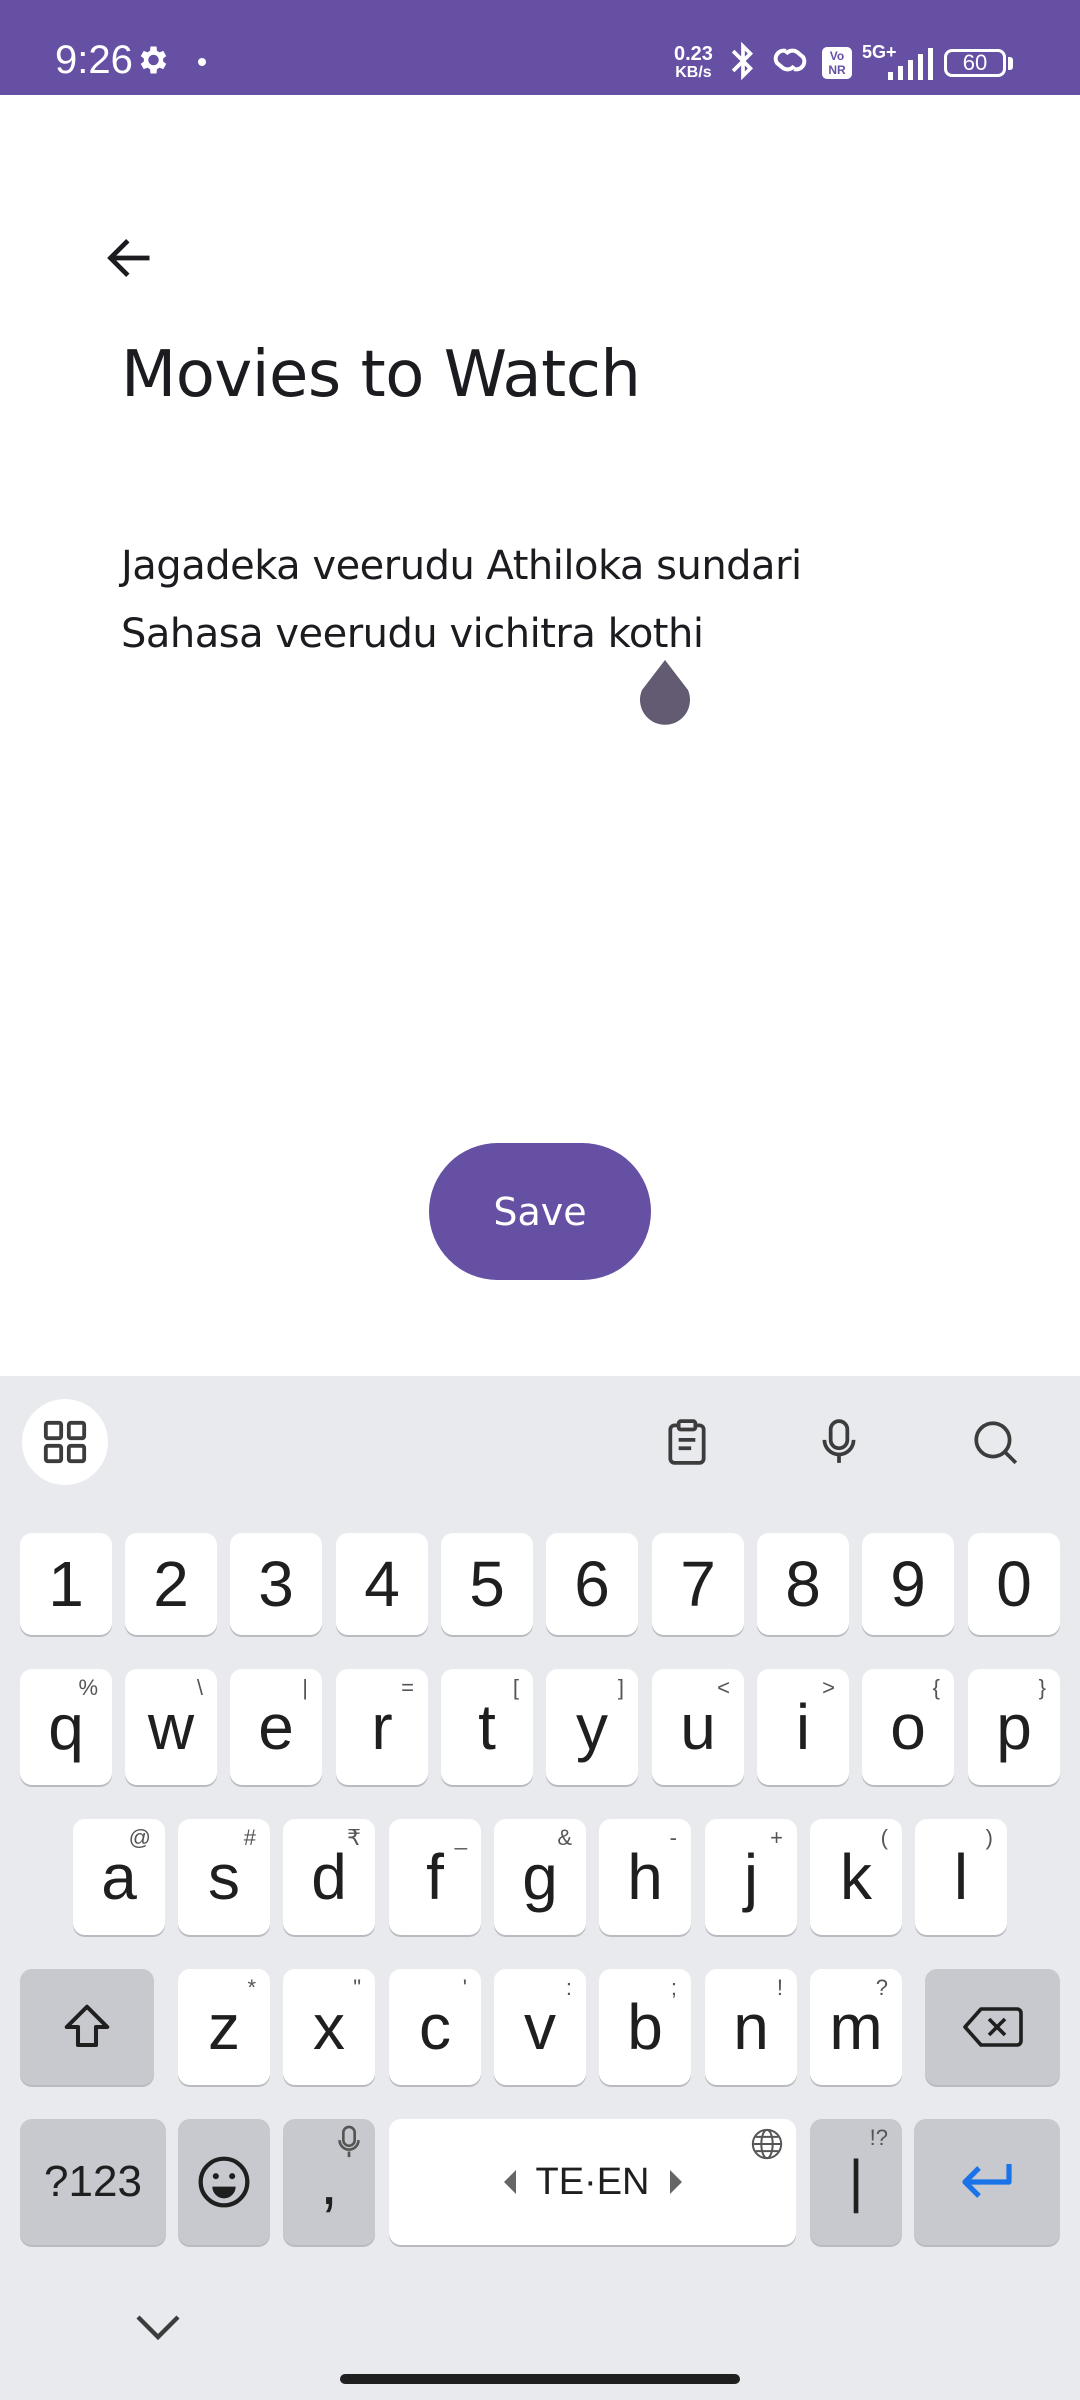 The width and height of the screenshot is (1080, 2400). I want to click on note-title: Movies to Watch, so click(381, 375).